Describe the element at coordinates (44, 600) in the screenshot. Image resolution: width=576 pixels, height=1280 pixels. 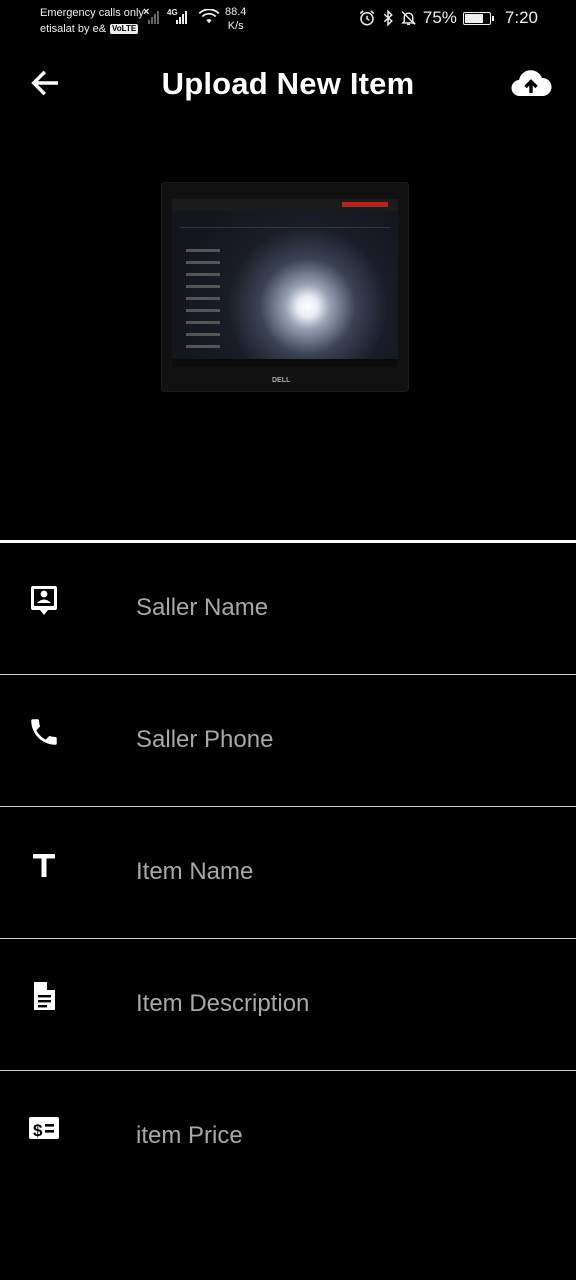
I see `contact-badge-icon` at that location.